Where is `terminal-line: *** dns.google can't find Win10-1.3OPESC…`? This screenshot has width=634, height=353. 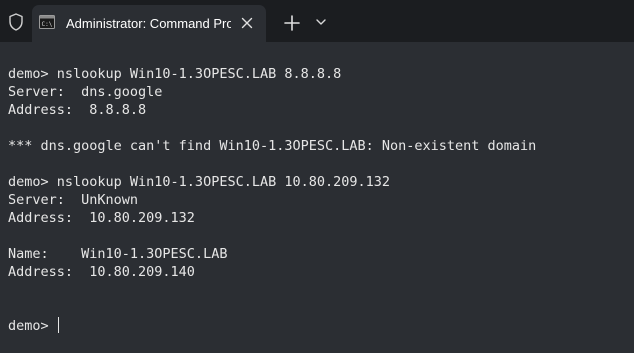
terminal-line: *** dns.google can't find Win10-1.3OPESC… is located at coordinates (272, 146).